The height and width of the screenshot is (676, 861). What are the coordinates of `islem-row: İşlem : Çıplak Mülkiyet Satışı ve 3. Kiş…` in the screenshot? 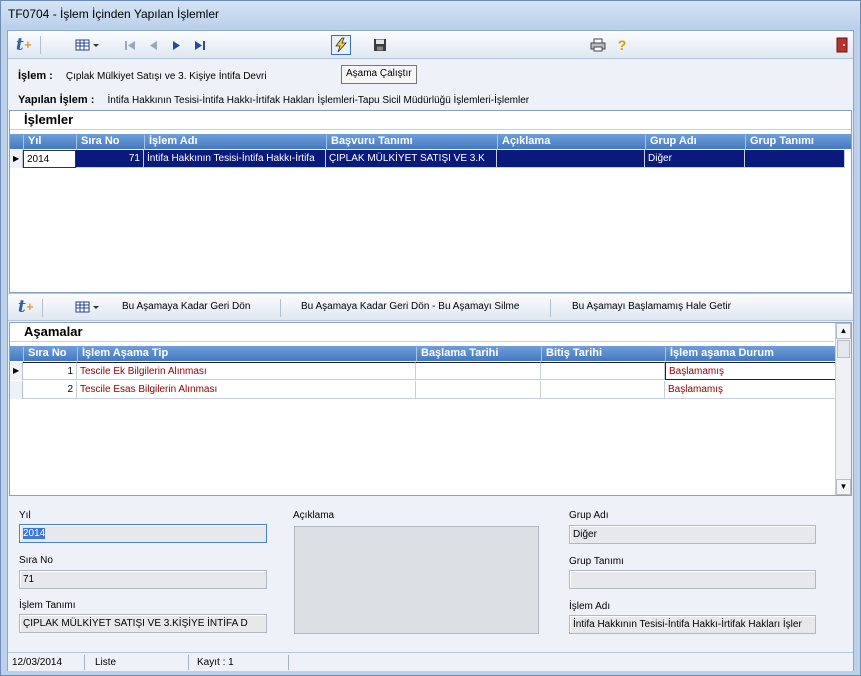 It's located at (142, 76).